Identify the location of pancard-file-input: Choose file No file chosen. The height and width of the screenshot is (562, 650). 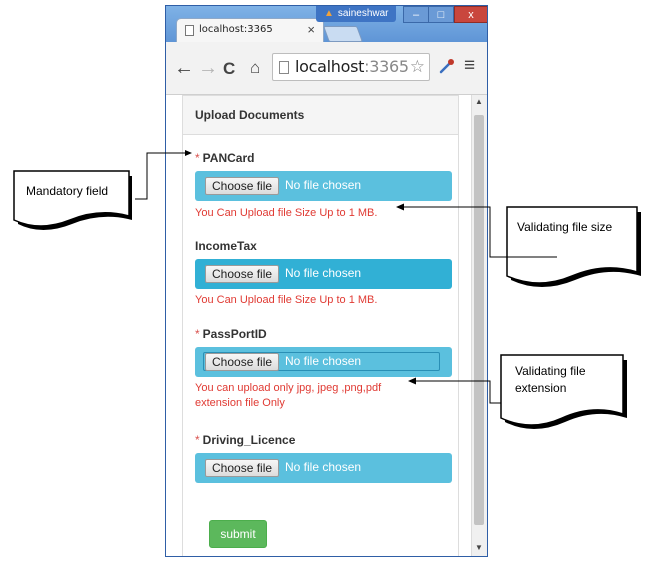
(323, 186).